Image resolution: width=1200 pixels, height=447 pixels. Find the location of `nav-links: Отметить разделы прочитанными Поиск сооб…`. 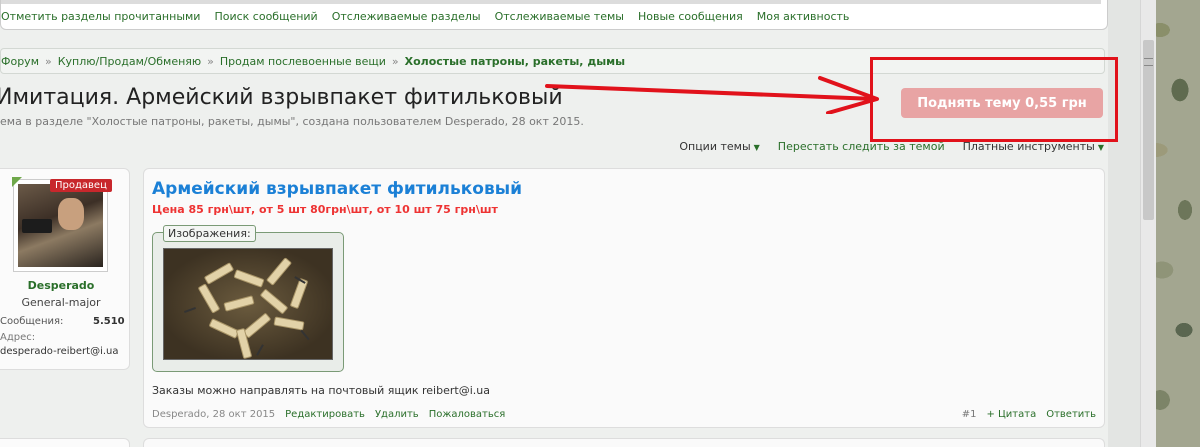

nav-links: Отметить разделы прочитанными Поиск сооб… is located at coordinates (425, 16).